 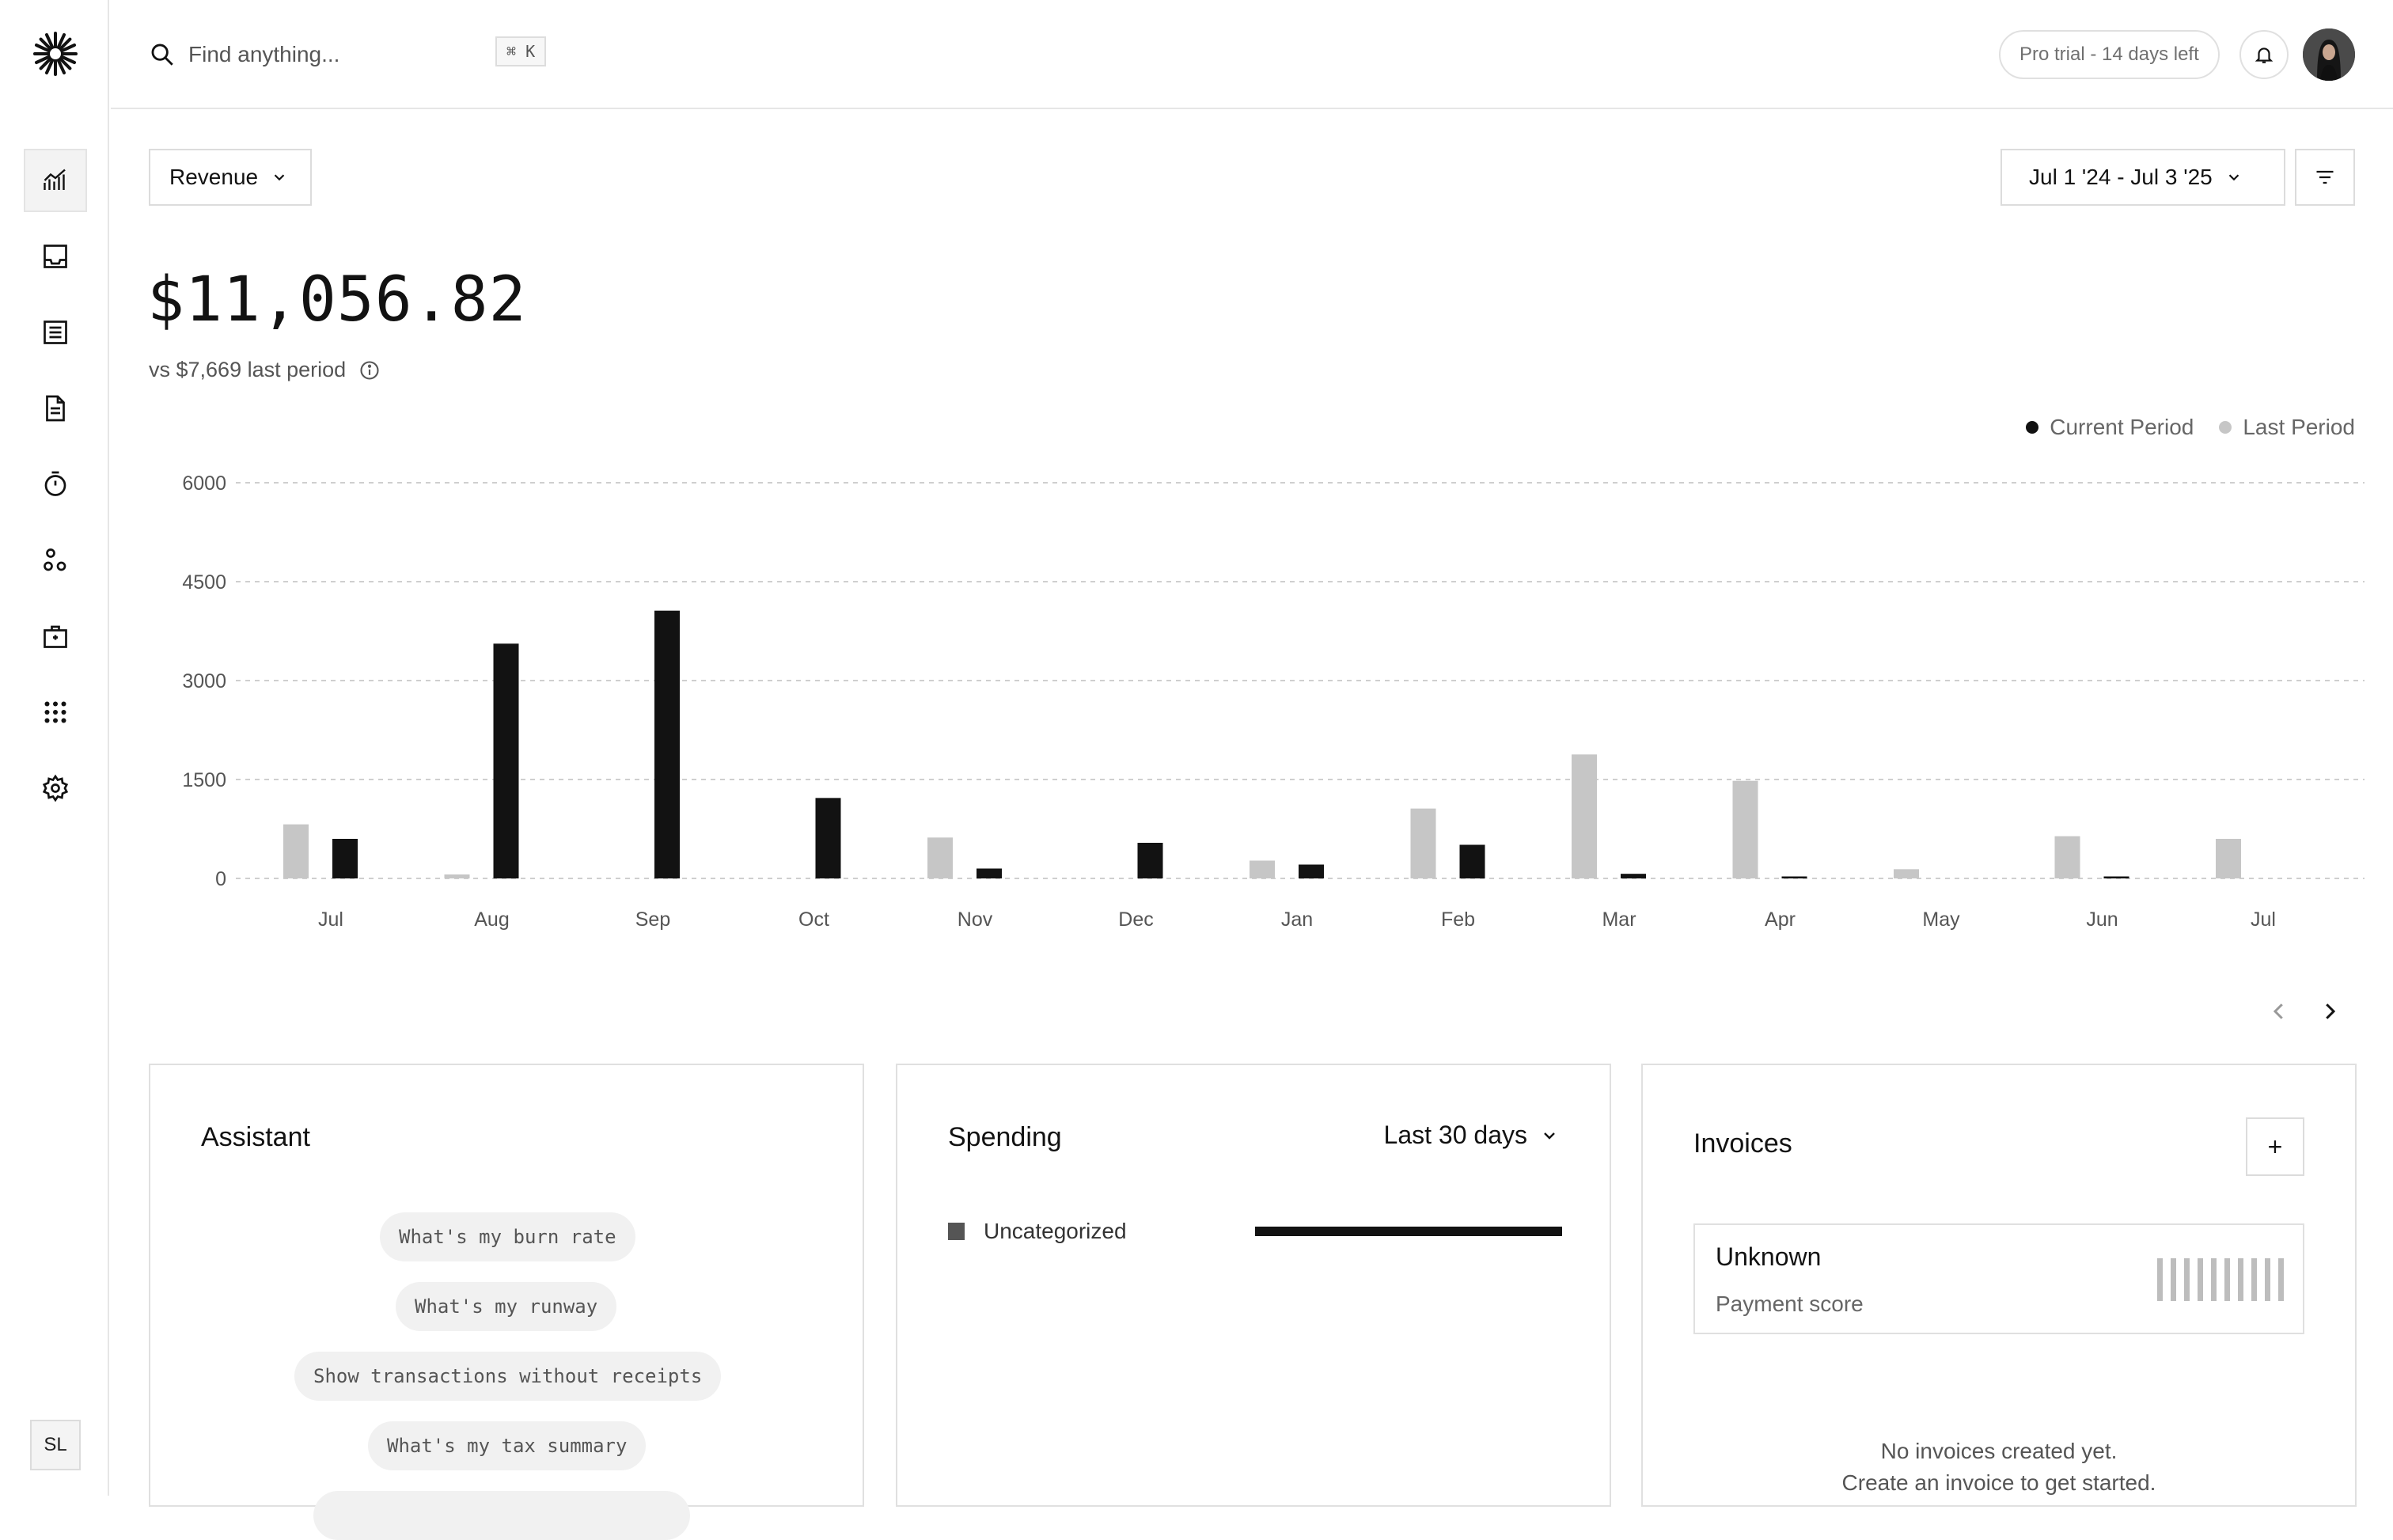 What do you see at coordinates (2220, 1279) in the screenshot?
I see `payment-score-meter` at bounding box center [2220, 1279].